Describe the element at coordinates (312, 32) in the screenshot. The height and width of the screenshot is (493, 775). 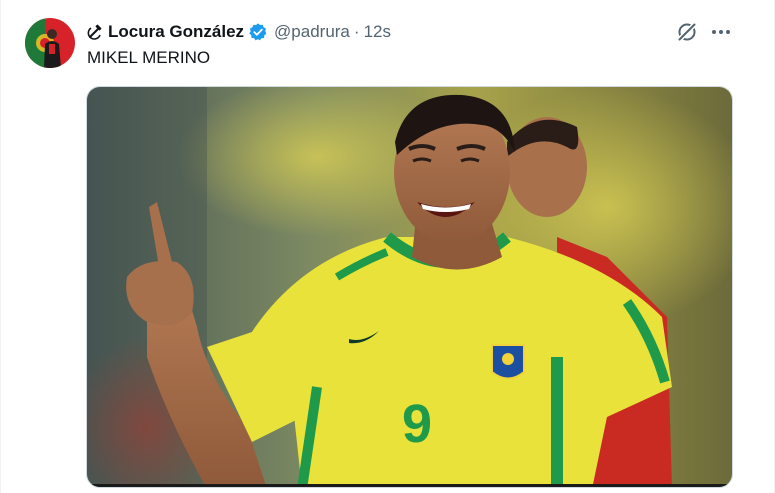
I see `author-handle: @padrura` at that location.